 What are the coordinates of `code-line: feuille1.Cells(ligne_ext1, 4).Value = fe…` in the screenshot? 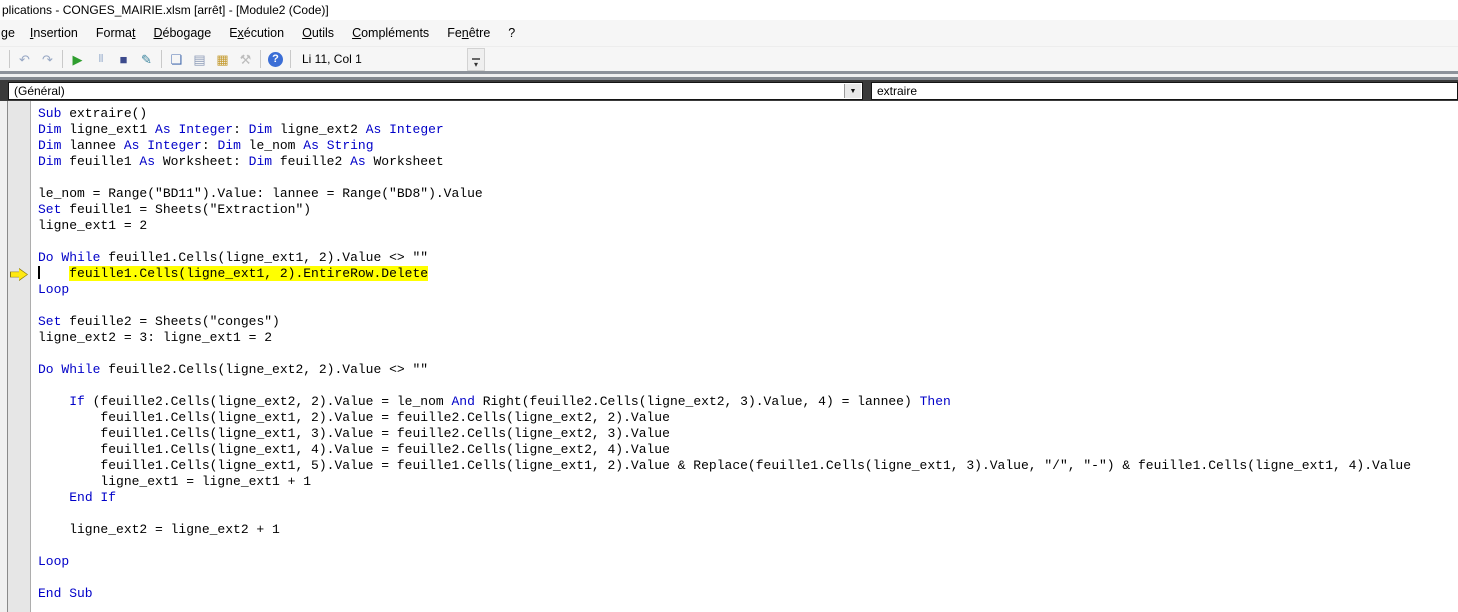 It's located at (748, 450).